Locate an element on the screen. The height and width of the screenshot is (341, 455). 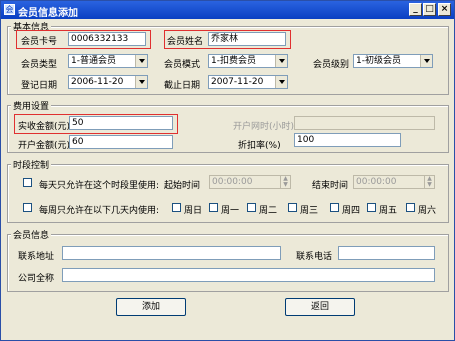
day-label-sat: 周六 is located at coordinates (427, 211).